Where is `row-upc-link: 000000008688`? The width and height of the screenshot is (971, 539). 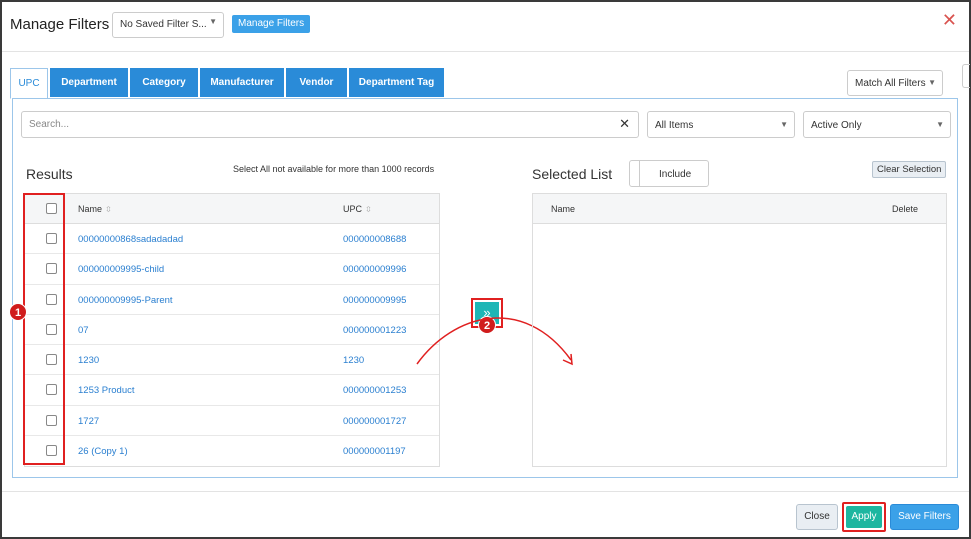
row-upc-link: 000000008688 is located at coordinates (374, 239).